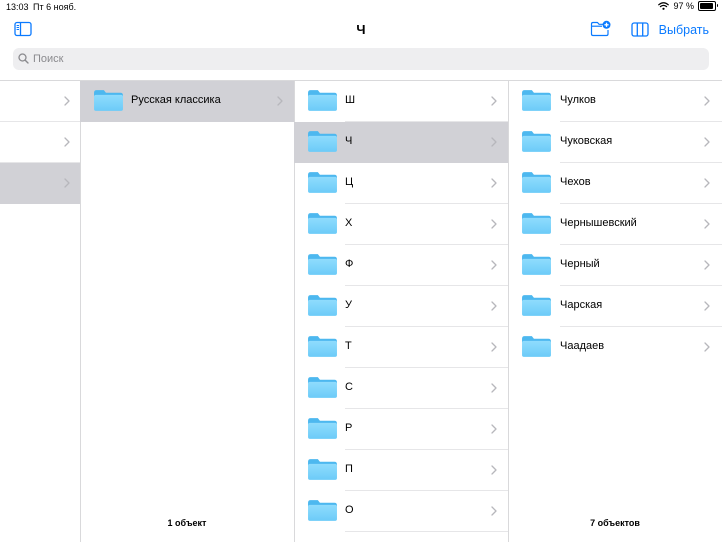 The height and width of the screenshot is (542, 722). Describe the element at coordinates (598, 223) in the screenshot. I see `folder-name: Чернышевский` at that location.